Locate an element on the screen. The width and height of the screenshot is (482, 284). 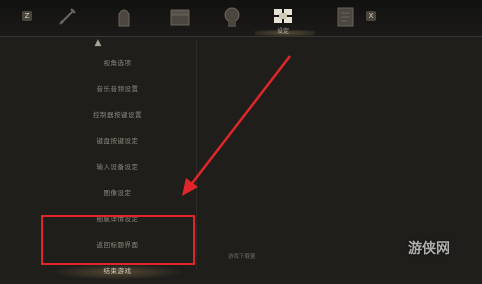
active-tab-label: 设定 is located at coordinates (282, 31).